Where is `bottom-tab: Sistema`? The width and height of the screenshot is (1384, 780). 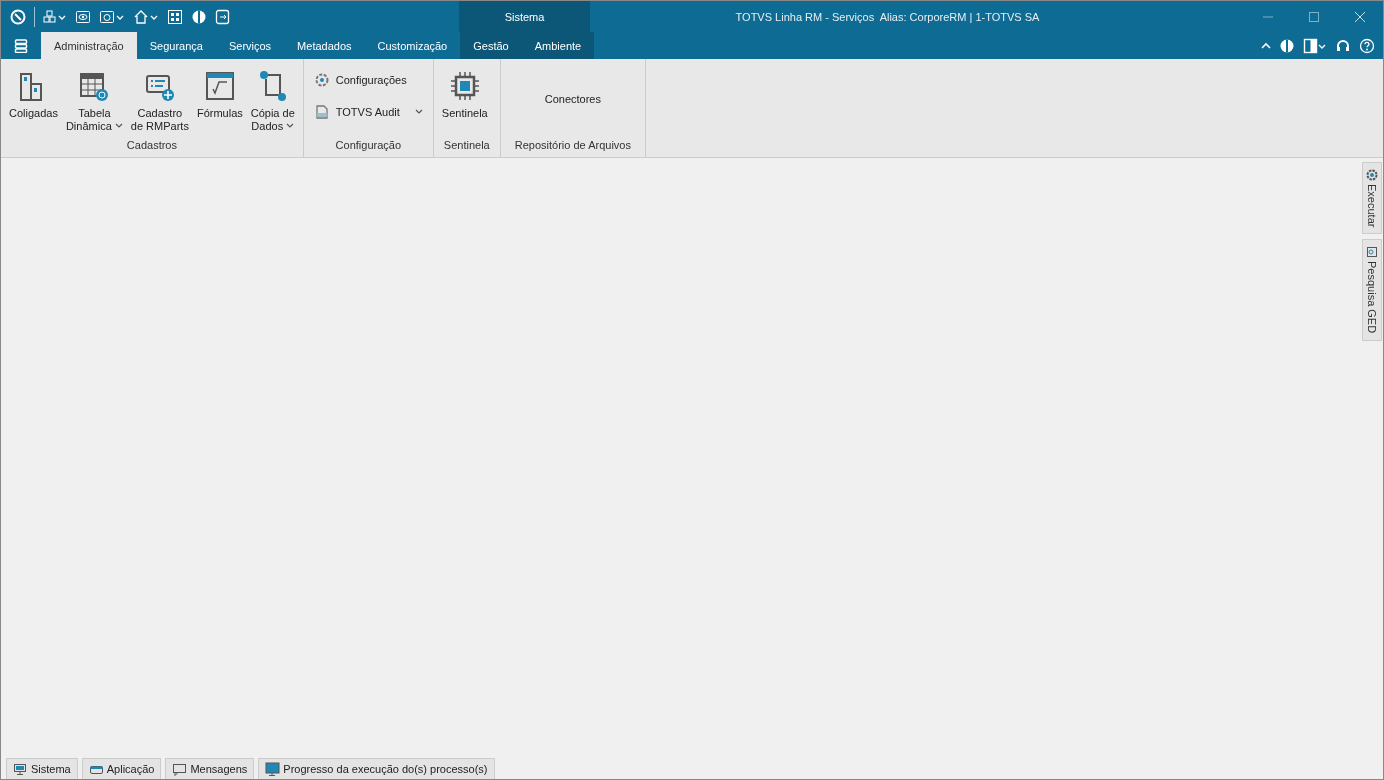 bottom-tab: Sistema is located at coordinates (42, 768).